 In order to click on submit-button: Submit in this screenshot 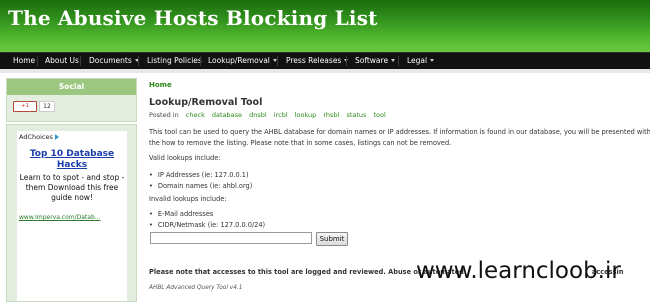, I will do `click(332, 239)`.